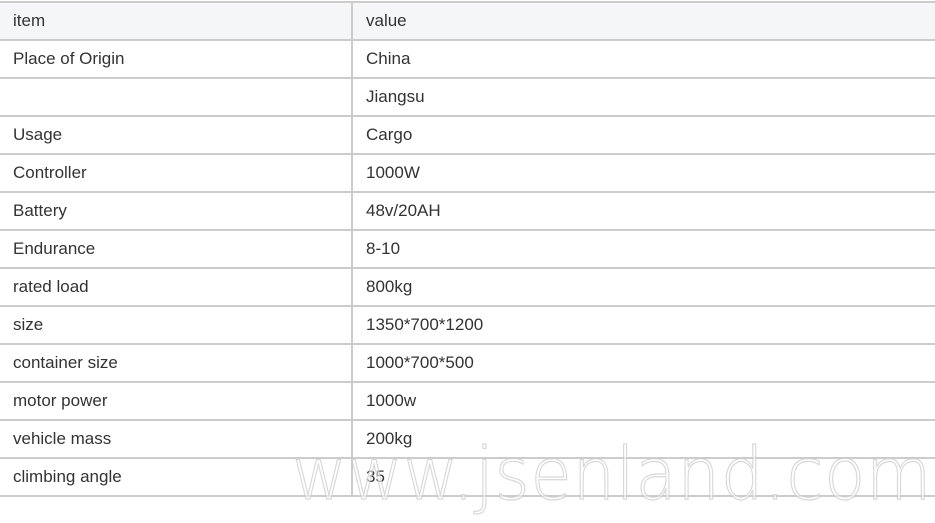 This screenshot has height=523, width=935. I want to click on row-item: vehicle mass, so click(176, 439).